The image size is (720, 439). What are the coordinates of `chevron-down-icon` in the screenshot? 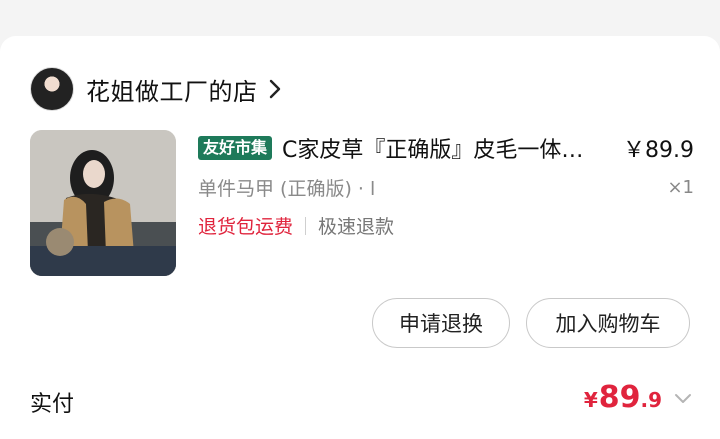 It's located at (683, 396).